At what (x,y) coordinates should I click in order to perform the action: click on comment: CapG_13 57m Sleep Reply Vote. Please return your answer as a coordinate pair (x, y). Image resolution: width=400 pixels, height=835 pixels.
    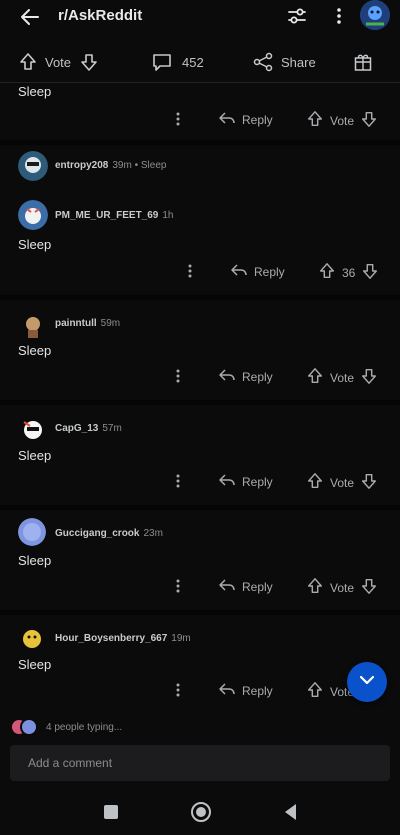
    Looking at the image, I should click on (200, 455).